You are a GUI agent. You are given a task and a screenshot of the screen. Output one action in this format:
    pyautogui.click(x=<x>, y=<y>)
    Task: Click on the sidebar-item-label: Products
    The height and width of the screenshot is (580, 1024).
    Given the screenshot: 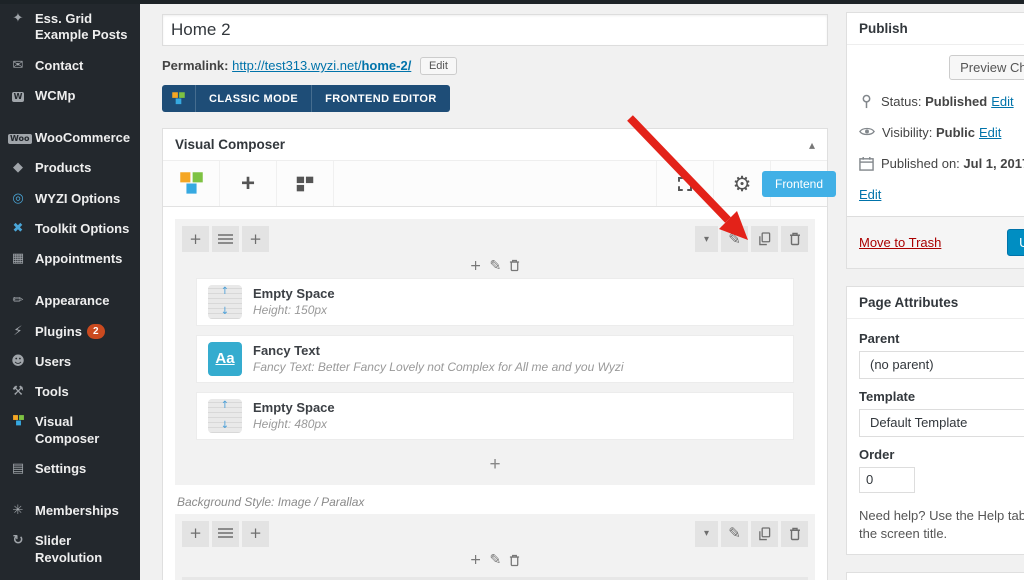 What is the action you would take?
    pyautogui.click(x=63, y=168)
    